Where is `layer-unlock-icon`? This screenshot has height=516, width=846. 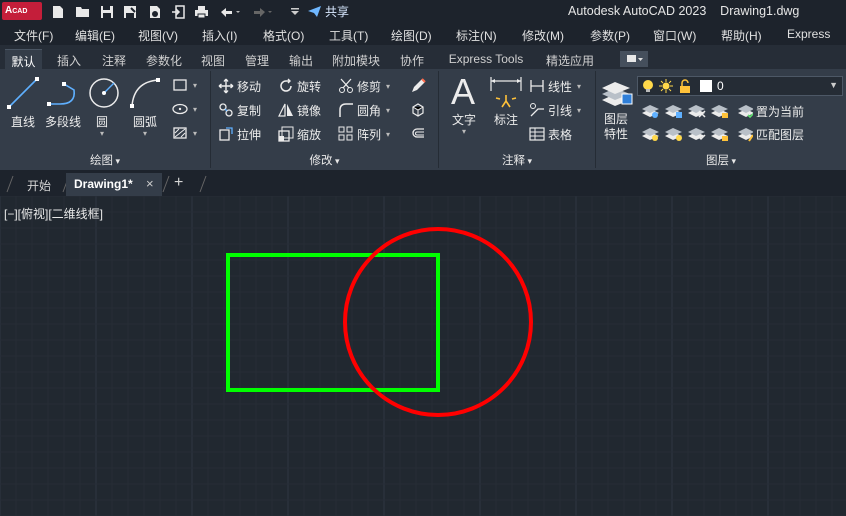 layer-unlock-icon is located at coordinates (685, 86).